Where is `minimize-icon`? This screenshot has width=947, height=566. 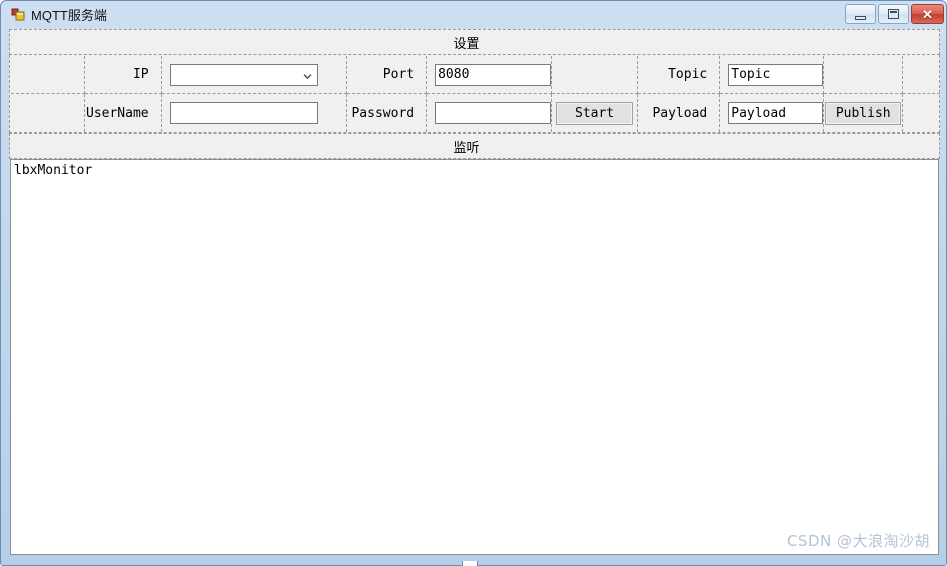 minimize-icon is located at coordinates (860, 17).